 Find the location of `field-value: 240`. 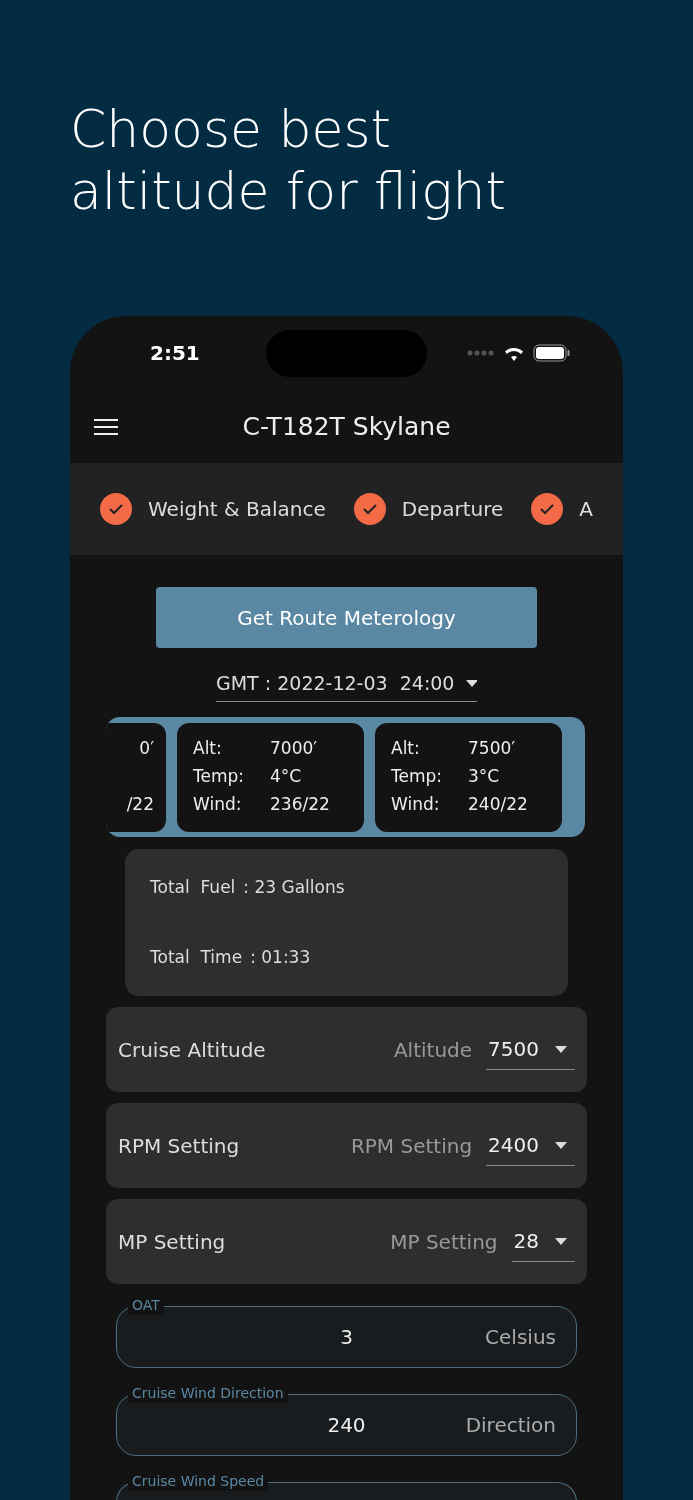

field-value: 240 is located at coordinates (346, 1425).